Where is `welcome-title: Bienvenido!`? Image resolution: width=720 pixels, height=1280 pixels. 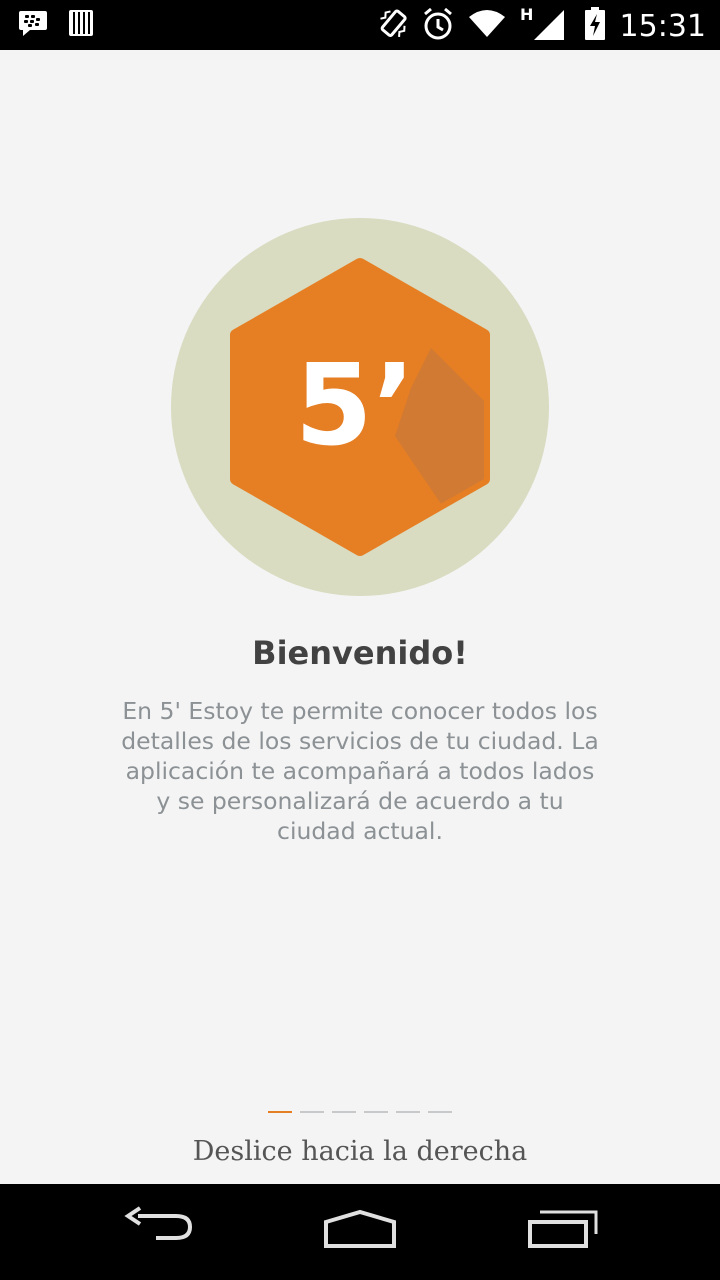 welcome-title: Bienvenido! is located at coordinates (360, 653).